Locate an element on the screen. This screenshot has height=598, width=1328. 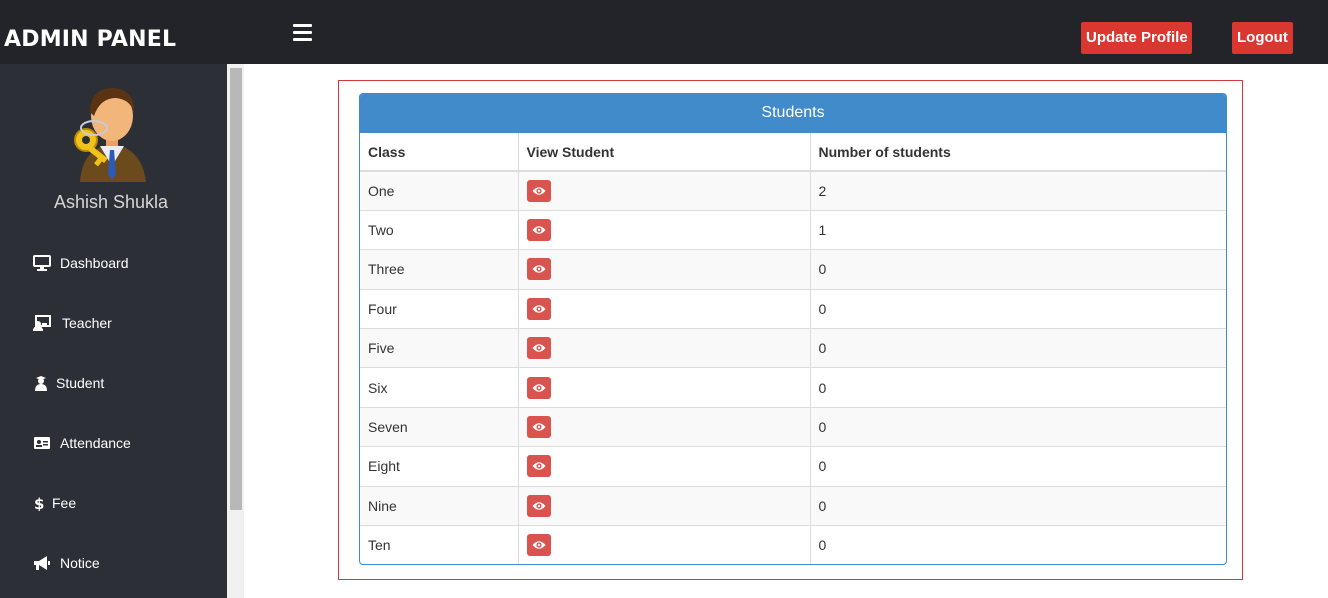
top-navbar: ADMIN PANEL Update Profile Logout is located at coordinates (664, 32).